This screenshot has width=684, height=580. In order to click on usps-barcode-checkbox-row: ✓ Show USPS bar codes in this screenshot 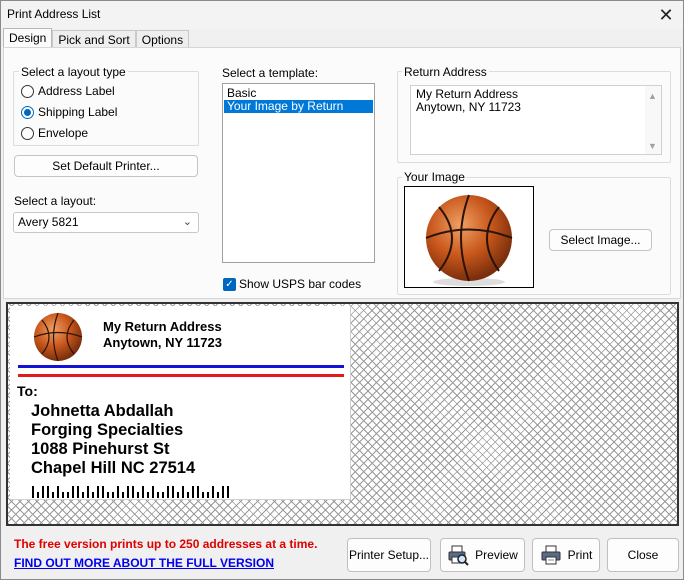, I will do `click(292, 284)`.